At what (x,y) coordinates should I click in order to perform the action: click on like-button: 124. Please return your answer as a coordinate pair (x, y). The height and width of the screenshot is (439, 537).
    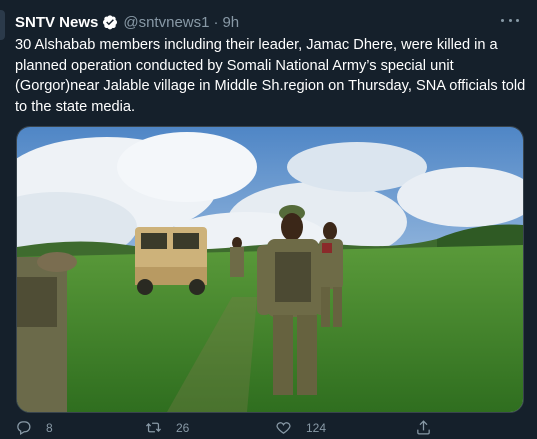
    Looking at the image, I should click on (345, 427).